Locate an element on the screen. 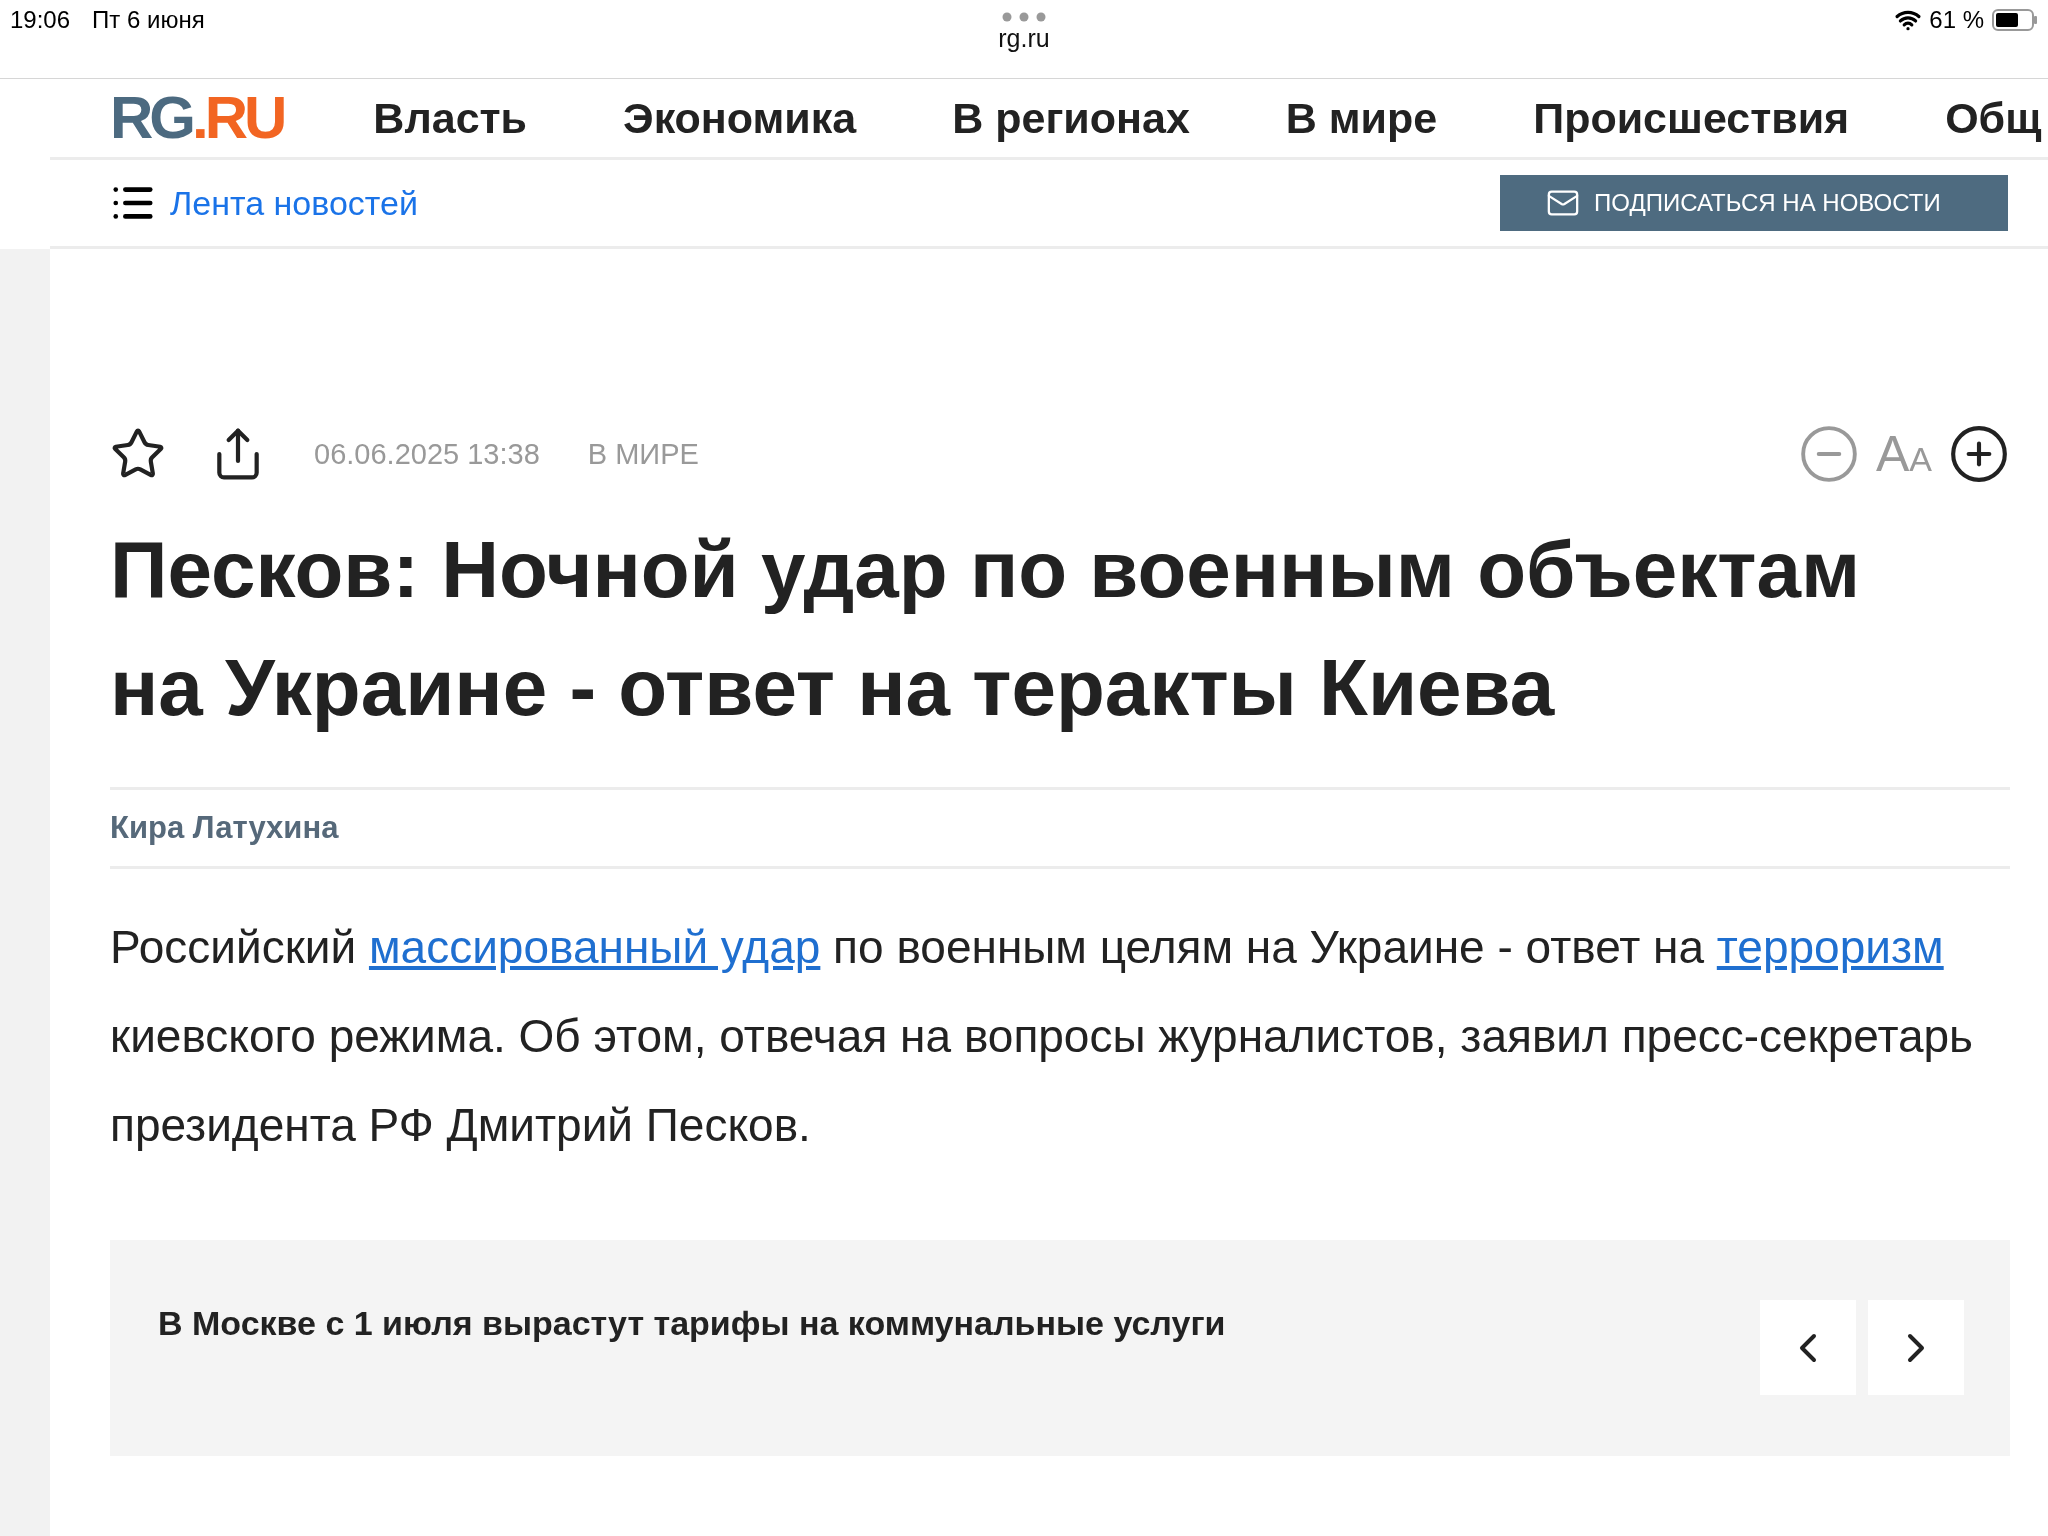 The height and width of the screenshot is (1536, 2048). related-news-title: В Москве с 1 июля вырастут тарифы на коммунальные услуги is located at coordinates (953, 1323).